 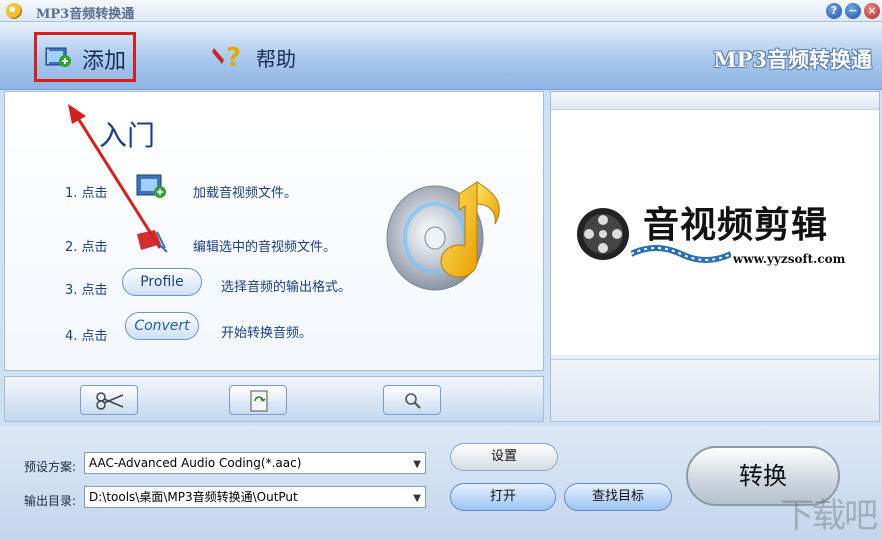 I want to click on intro-title: 入门, so click(x=127, y=135).